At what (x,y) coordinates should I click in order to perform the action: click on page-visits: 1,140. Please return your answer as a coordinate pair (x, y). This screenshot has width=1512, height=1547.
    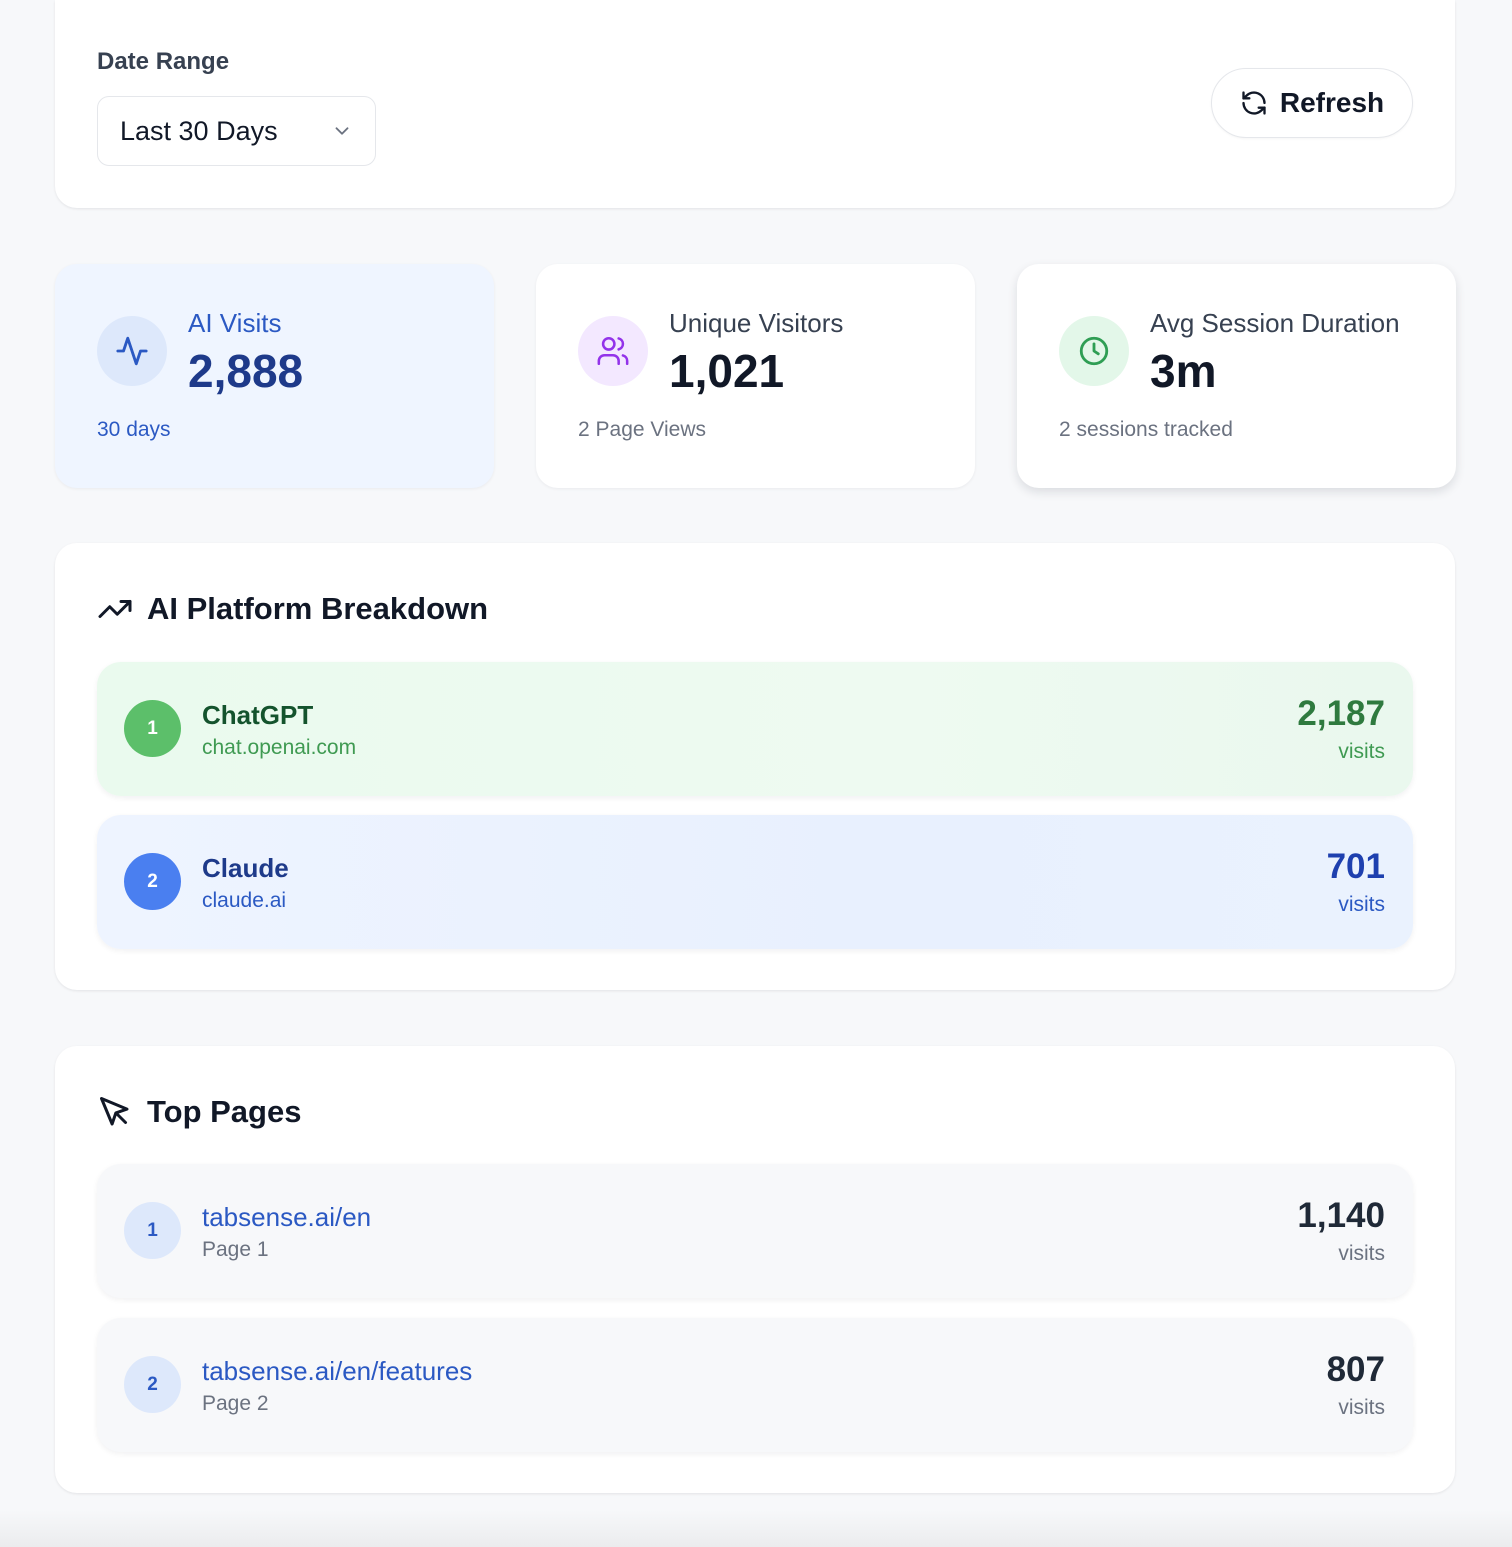
    Looking at the image, I should click on (1341, 1215).